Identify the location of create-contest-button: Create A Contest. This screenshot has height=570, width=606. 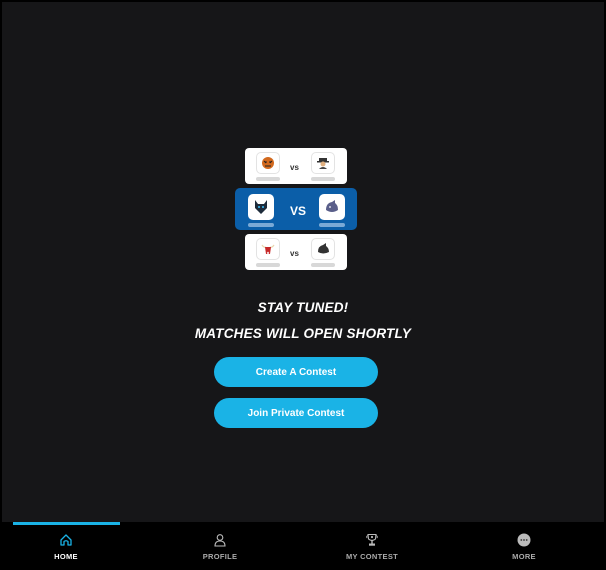
(296, 372).